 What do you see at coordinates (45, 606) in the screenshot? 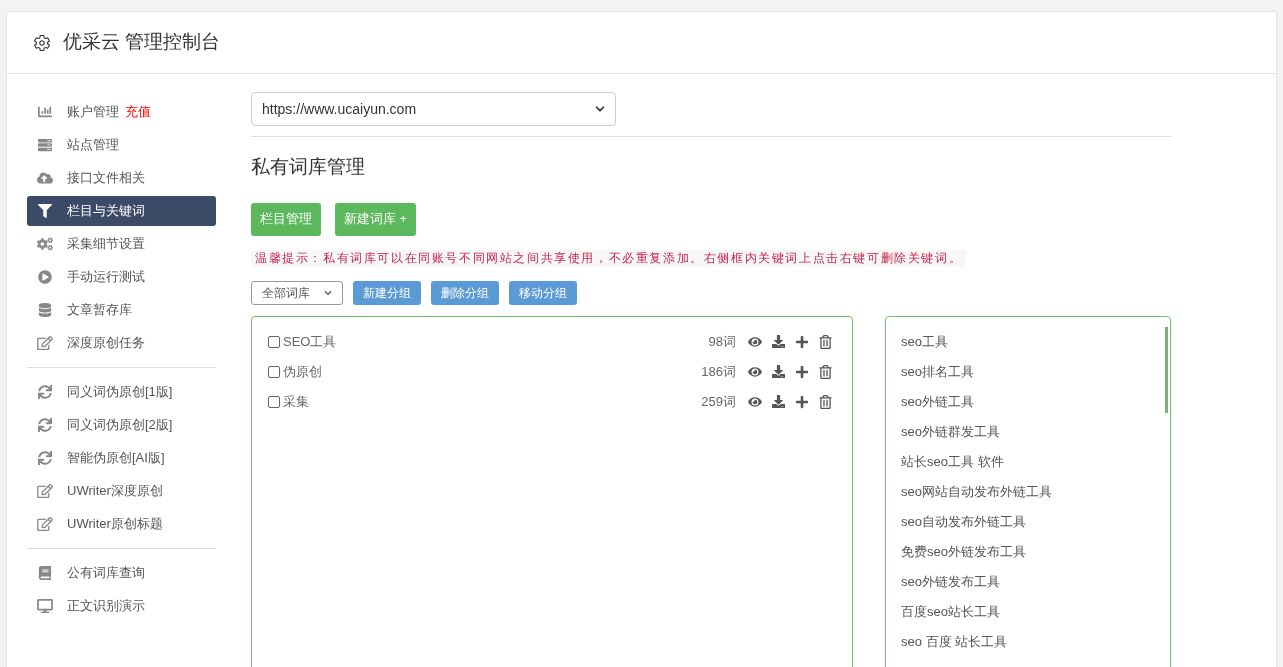
I see `monitor-icon` at bounding box center [45, 606].